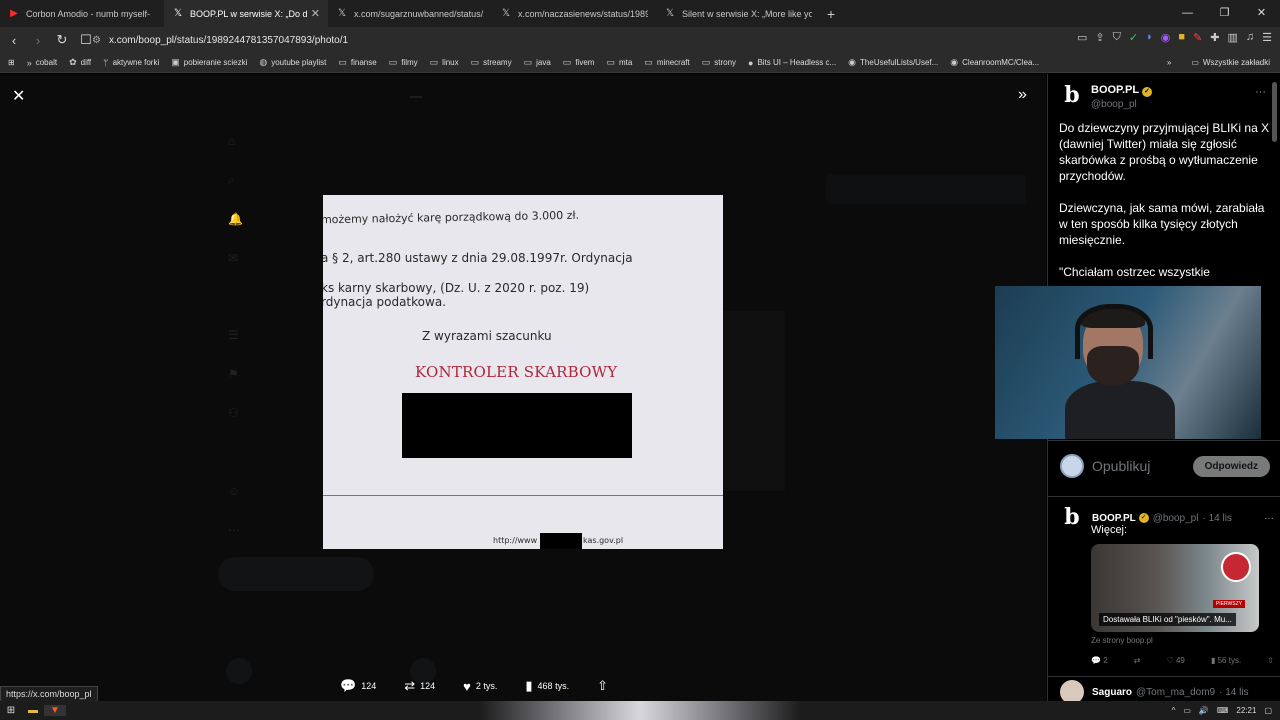 The image size is (1280, 720). I want to click on tab-title: BOOP.PL w serwisie X: „Do dziew, so click(248, 13).